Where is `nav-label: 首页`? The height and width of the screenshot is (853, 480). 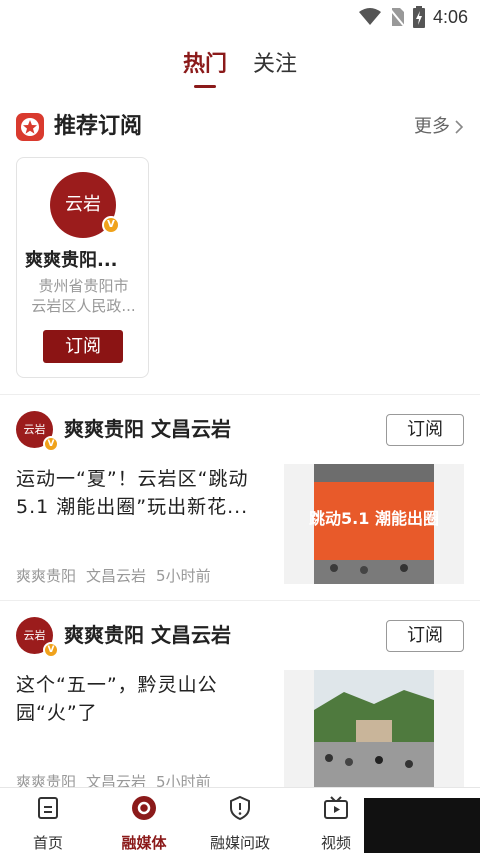
nav-label: 首页 is located at coordinates (47, 843).